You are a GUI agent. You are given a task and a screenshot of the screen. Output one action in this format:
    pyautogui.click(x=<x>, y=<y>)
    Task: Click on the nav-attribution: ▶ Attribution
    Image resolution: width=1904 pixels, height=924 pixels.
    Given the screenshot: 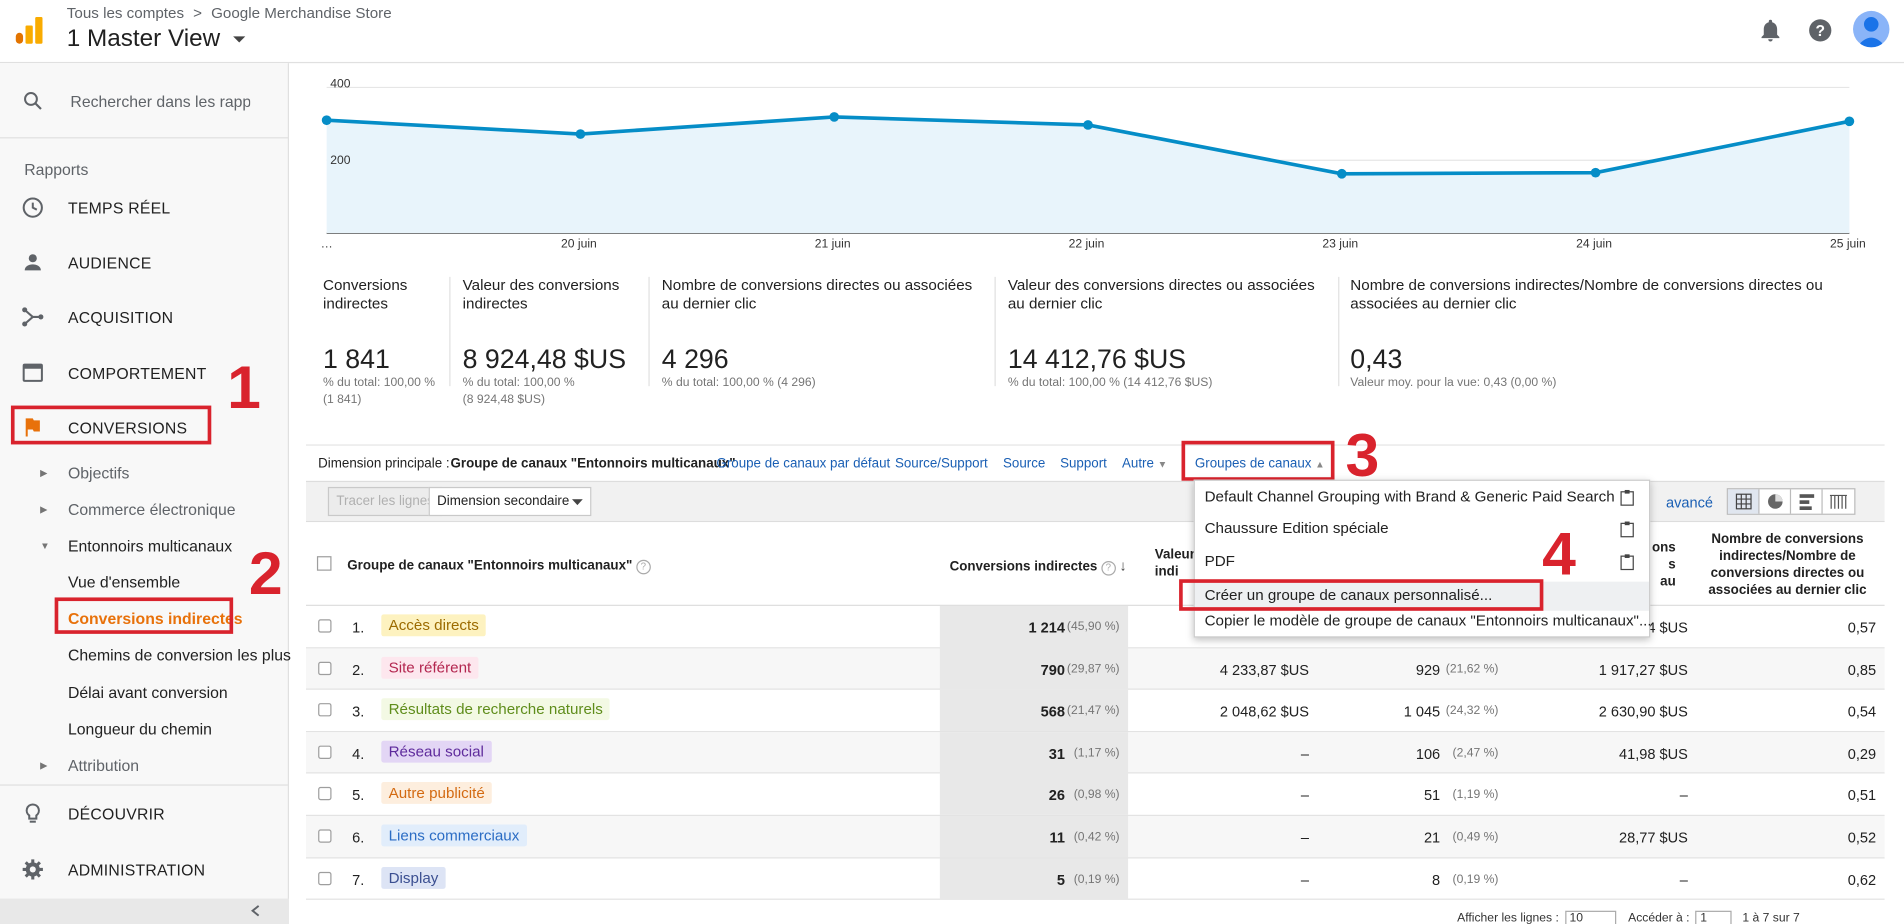 What is the action you would take?
    pyautogui.click(x=144, y=766)
    